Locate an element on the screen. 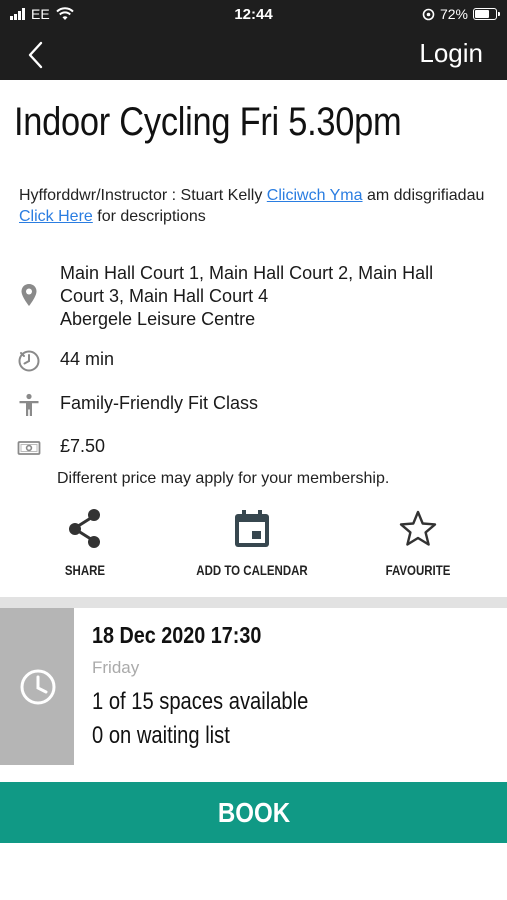 This screenshot has height=900, width=507. location-pin-icon is located at coordinates (29, 295).